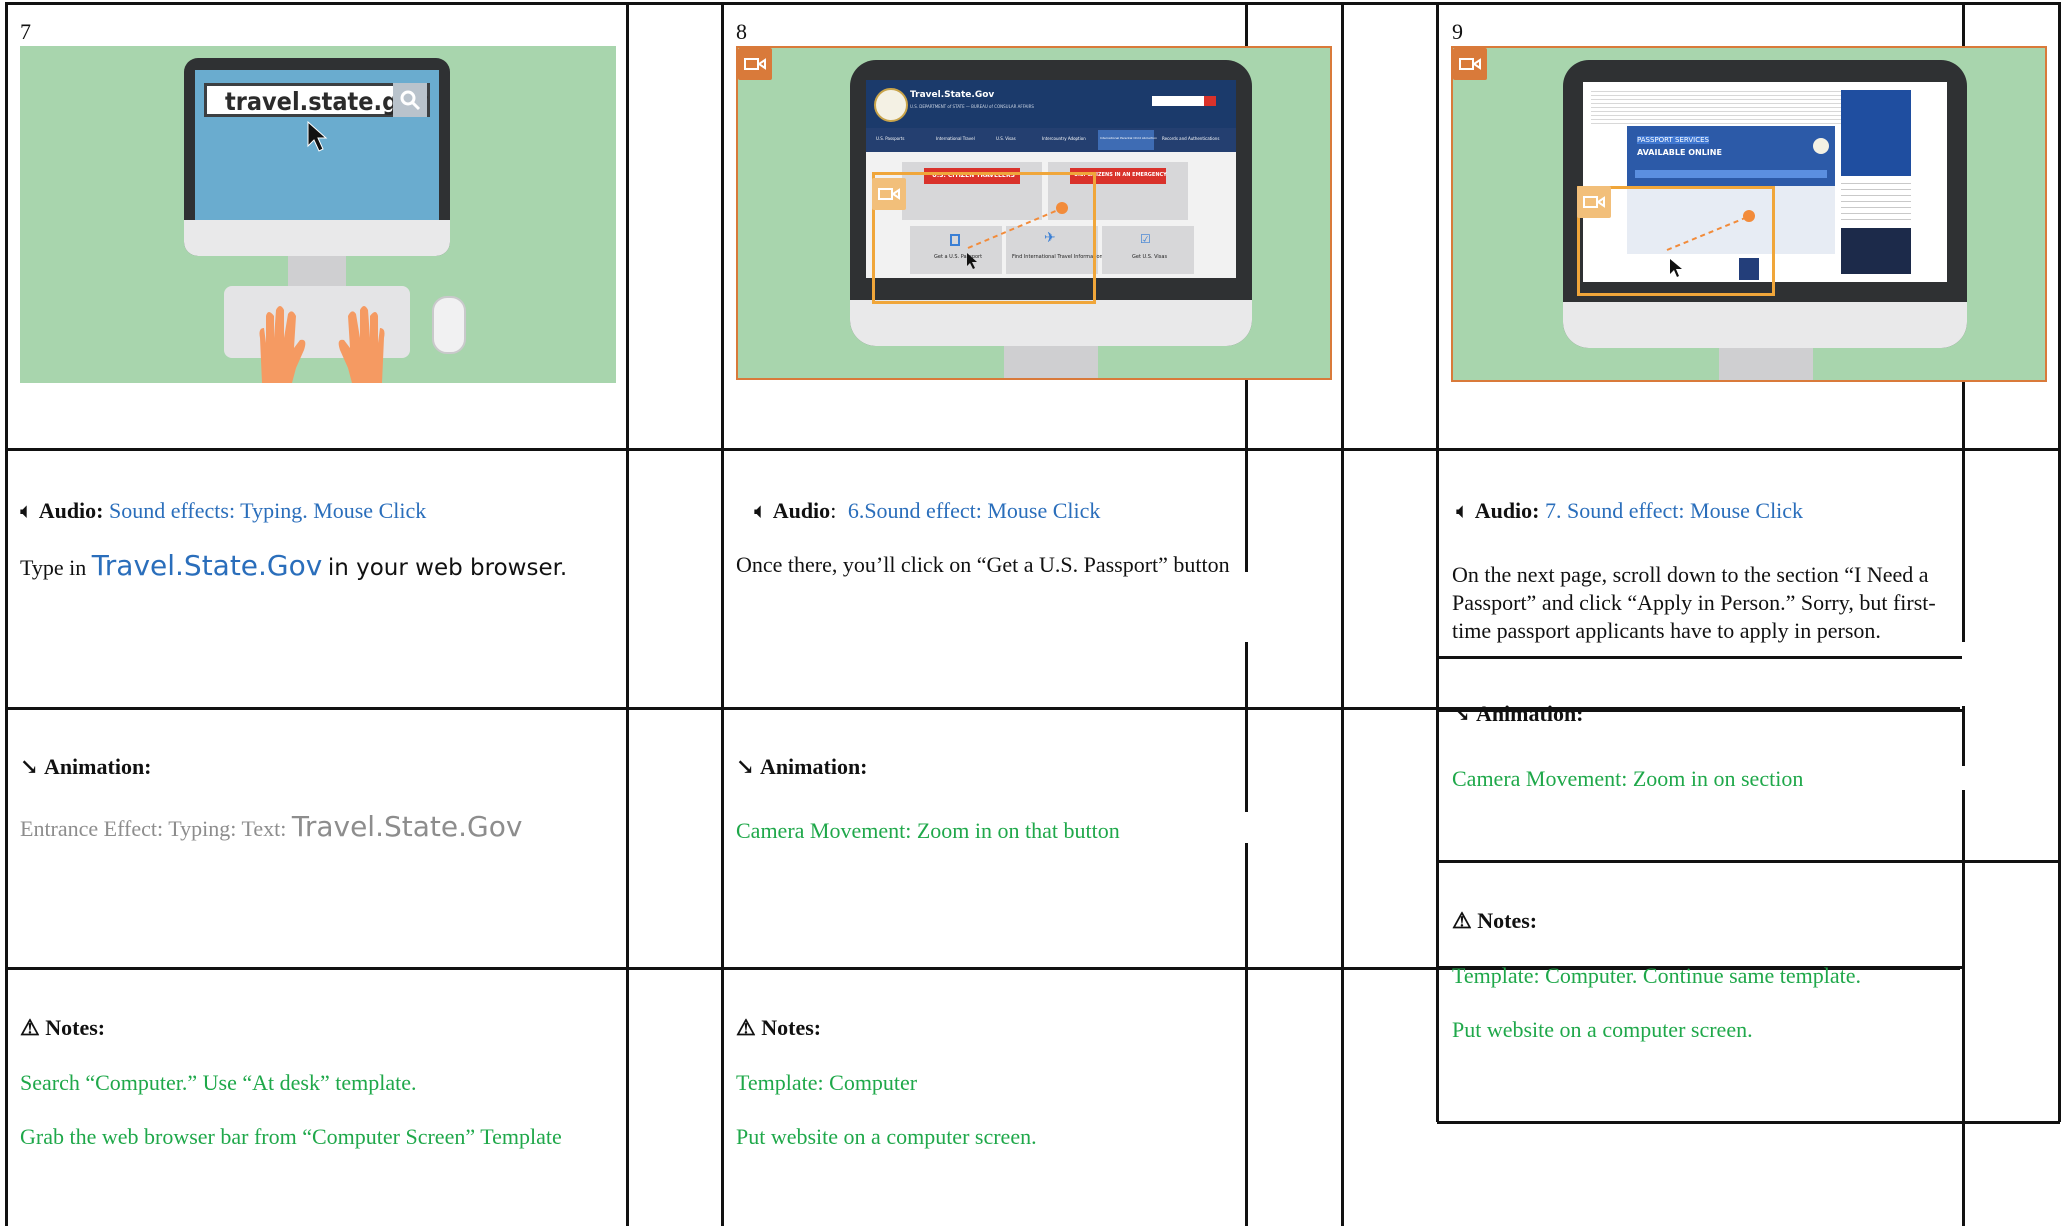  Describe the element at coordinates (1210, 101) in the screenshot. I see `site-search-button` at that location.